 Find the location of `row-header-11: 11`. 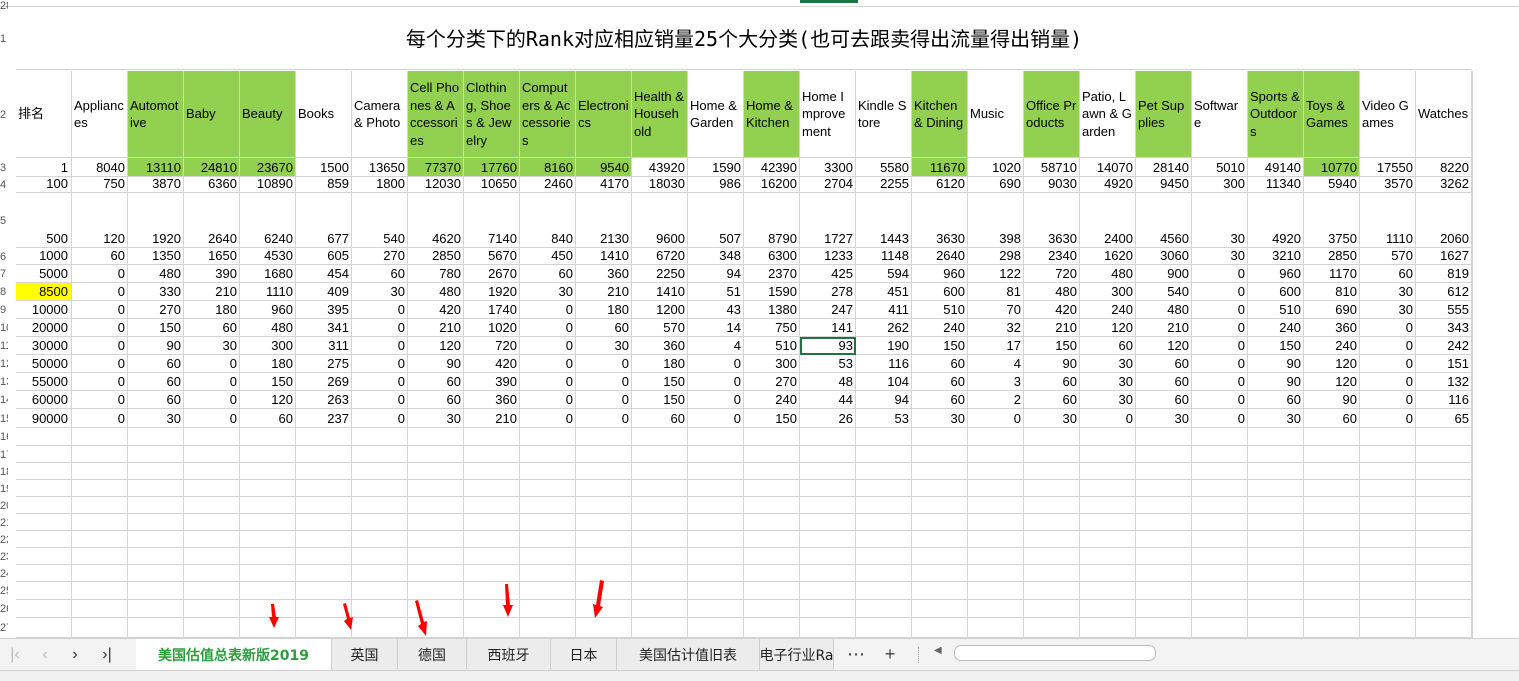

row-header-11: 11 is located at coordinates (4, 346).